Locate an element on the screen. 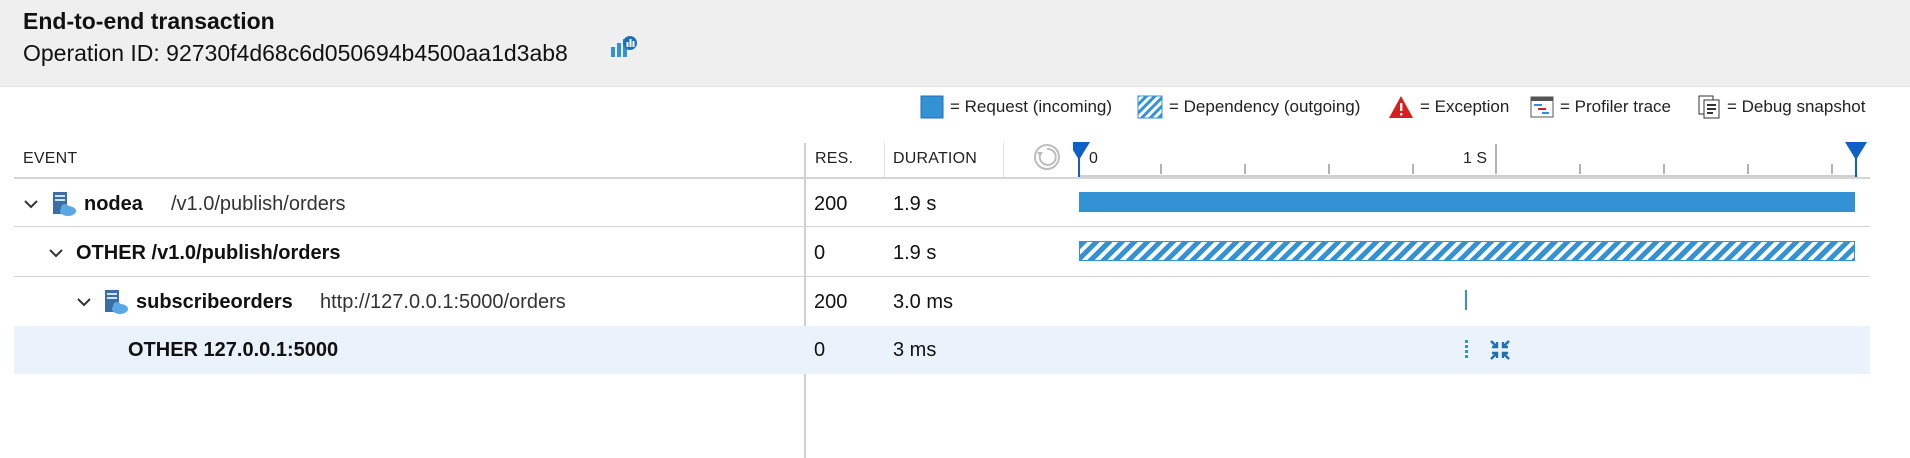 This screenshot has width=1910, height=458. timeline-tick-0: 0 is located at coordinates (1093, 158).